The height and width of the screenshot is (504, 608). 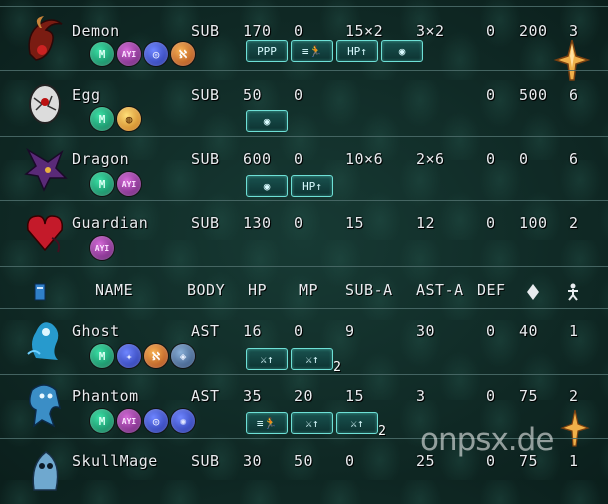 I want to click on monster-name: Ghost, so click(x=96, y=331).